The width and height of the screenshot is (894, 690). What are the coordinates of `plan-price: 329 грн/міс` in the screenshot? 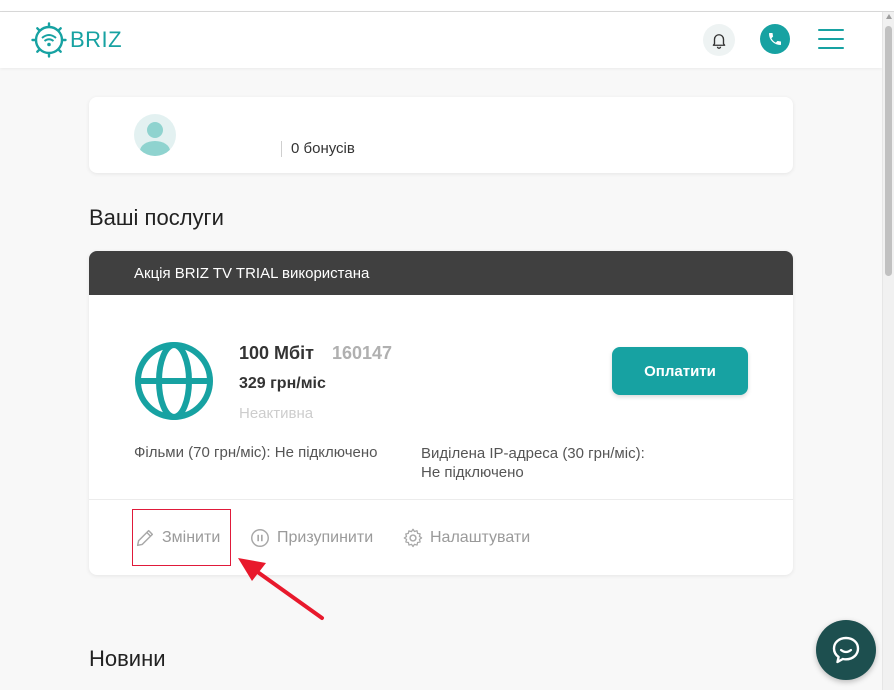 It's located at (282, 383).